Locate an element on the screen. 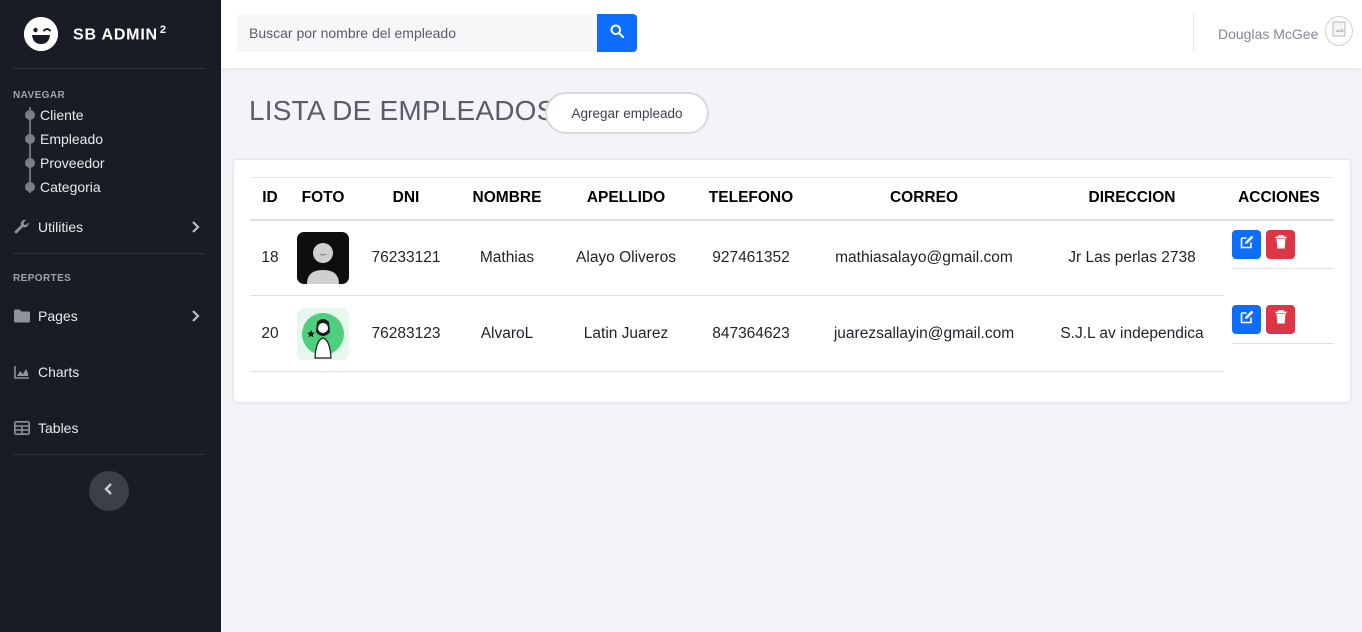 This screenshot has width=1362, height=632. cell-direccion: S.J.L av independica is located at coordinates (1132, 333).